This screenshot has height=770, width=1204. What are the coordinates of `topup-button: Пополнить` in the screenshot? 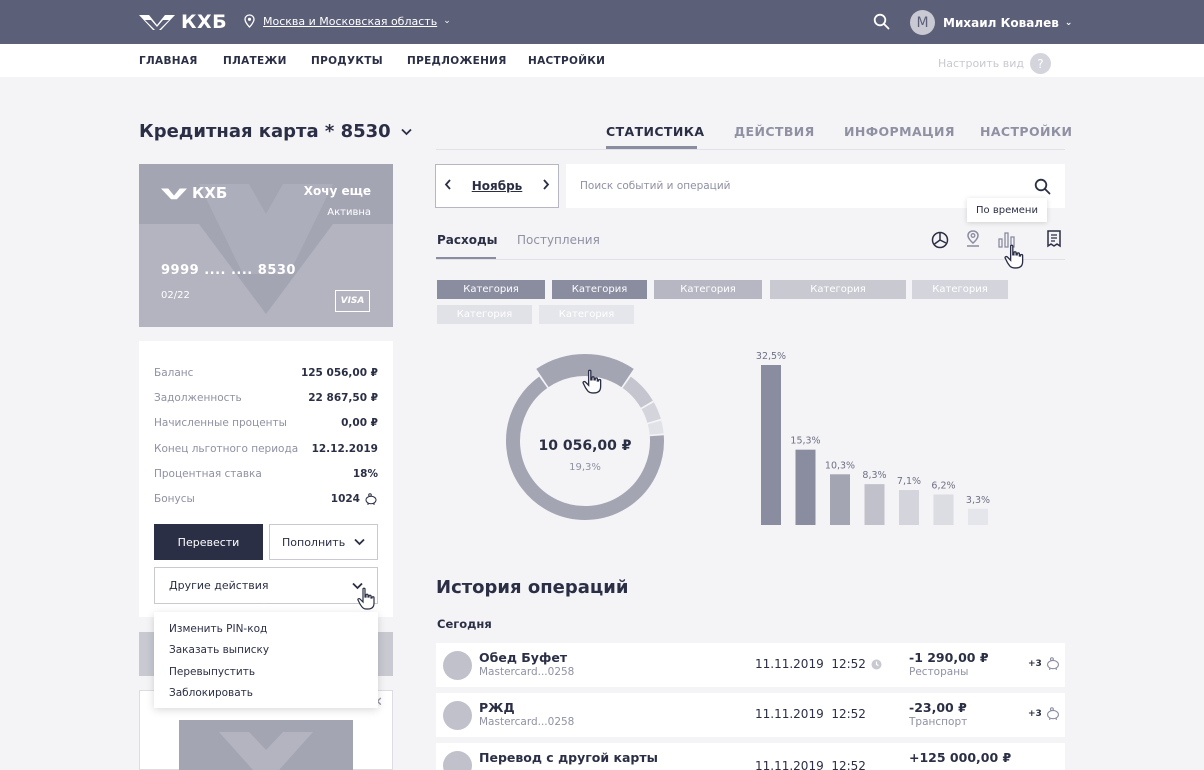 It's located at (323, 542).